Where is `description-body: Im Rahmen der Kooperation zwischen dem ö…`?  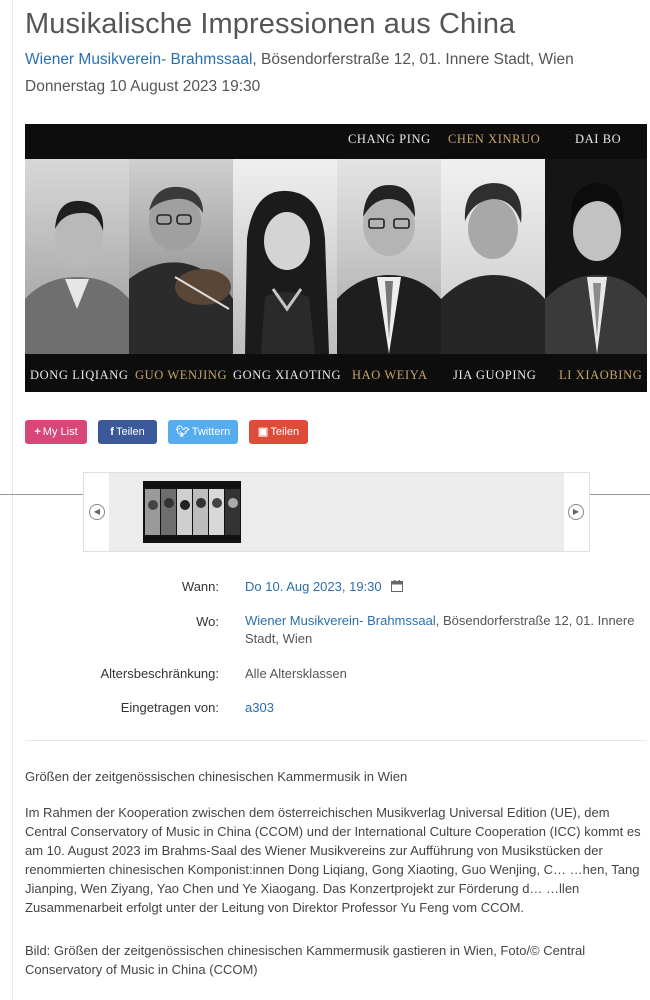 description-body: Im Rahmen der Kooperation zwischen dem ö… is located at coordinates (333, 860).